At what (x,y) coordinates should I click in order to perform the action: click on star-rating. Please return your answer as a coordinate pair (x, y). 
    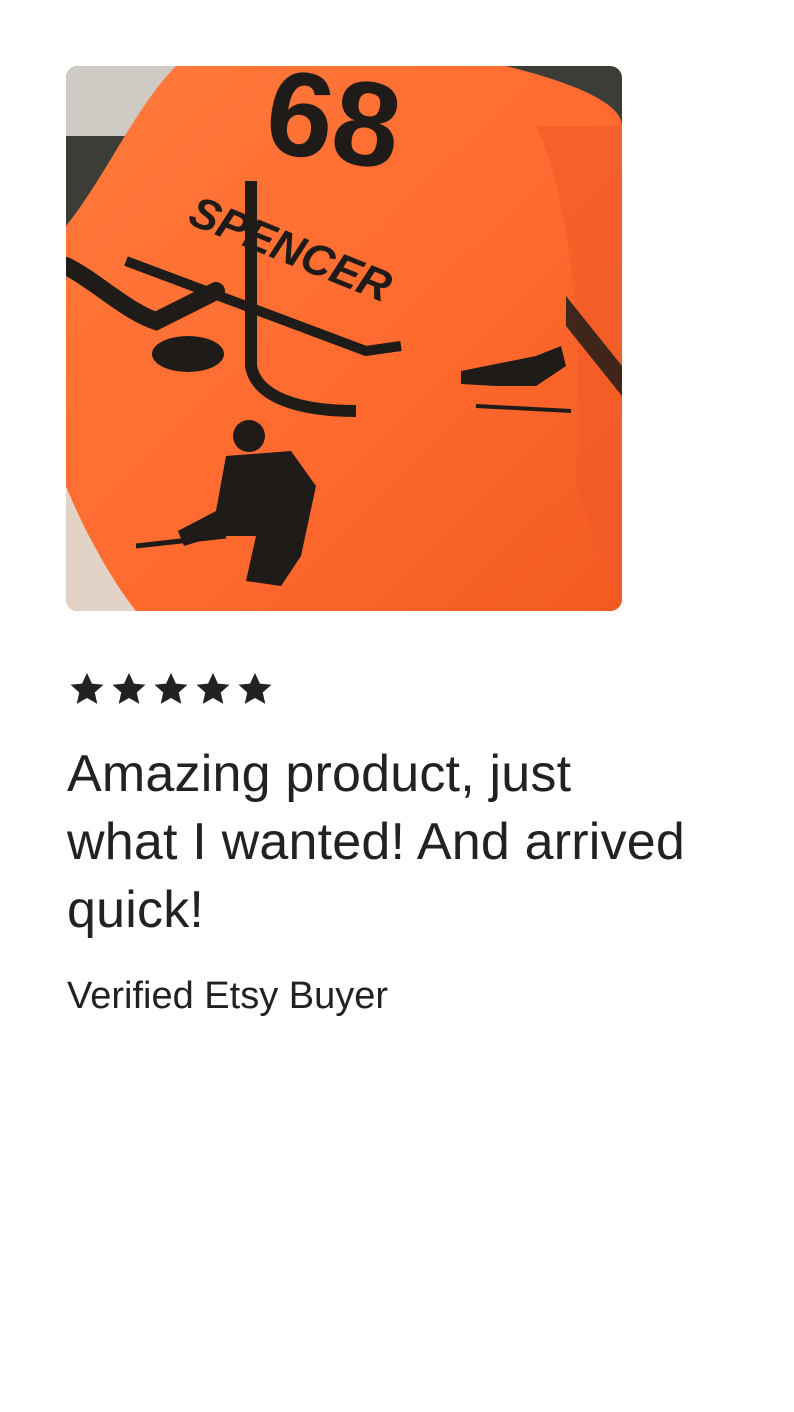
    Looking at the image, I should click on (171, 689).